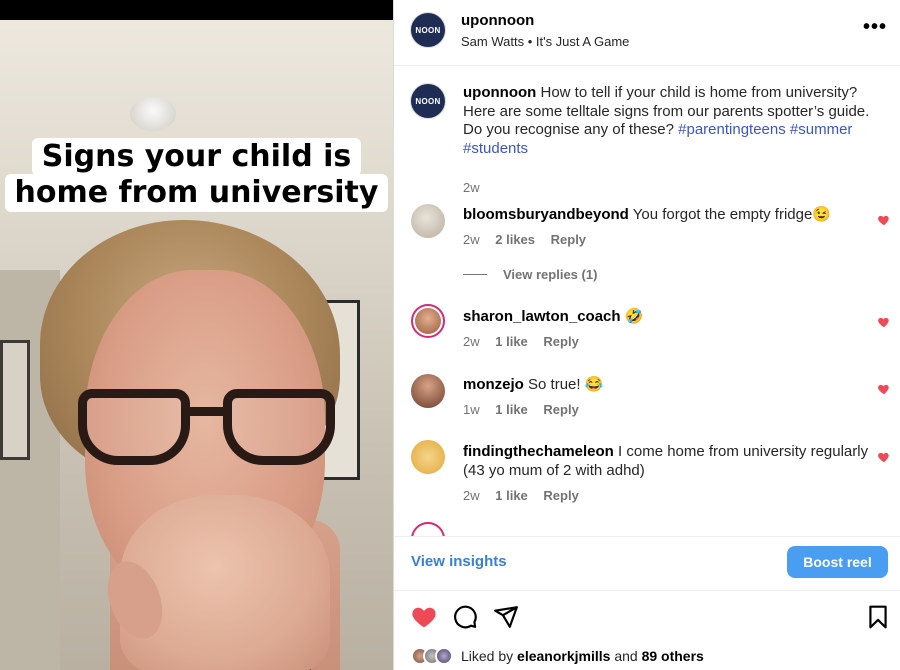 This screenshot has height=670, width=900. I want to click on comment-meta: 2w 2 likes Reply, so click(524, 239).